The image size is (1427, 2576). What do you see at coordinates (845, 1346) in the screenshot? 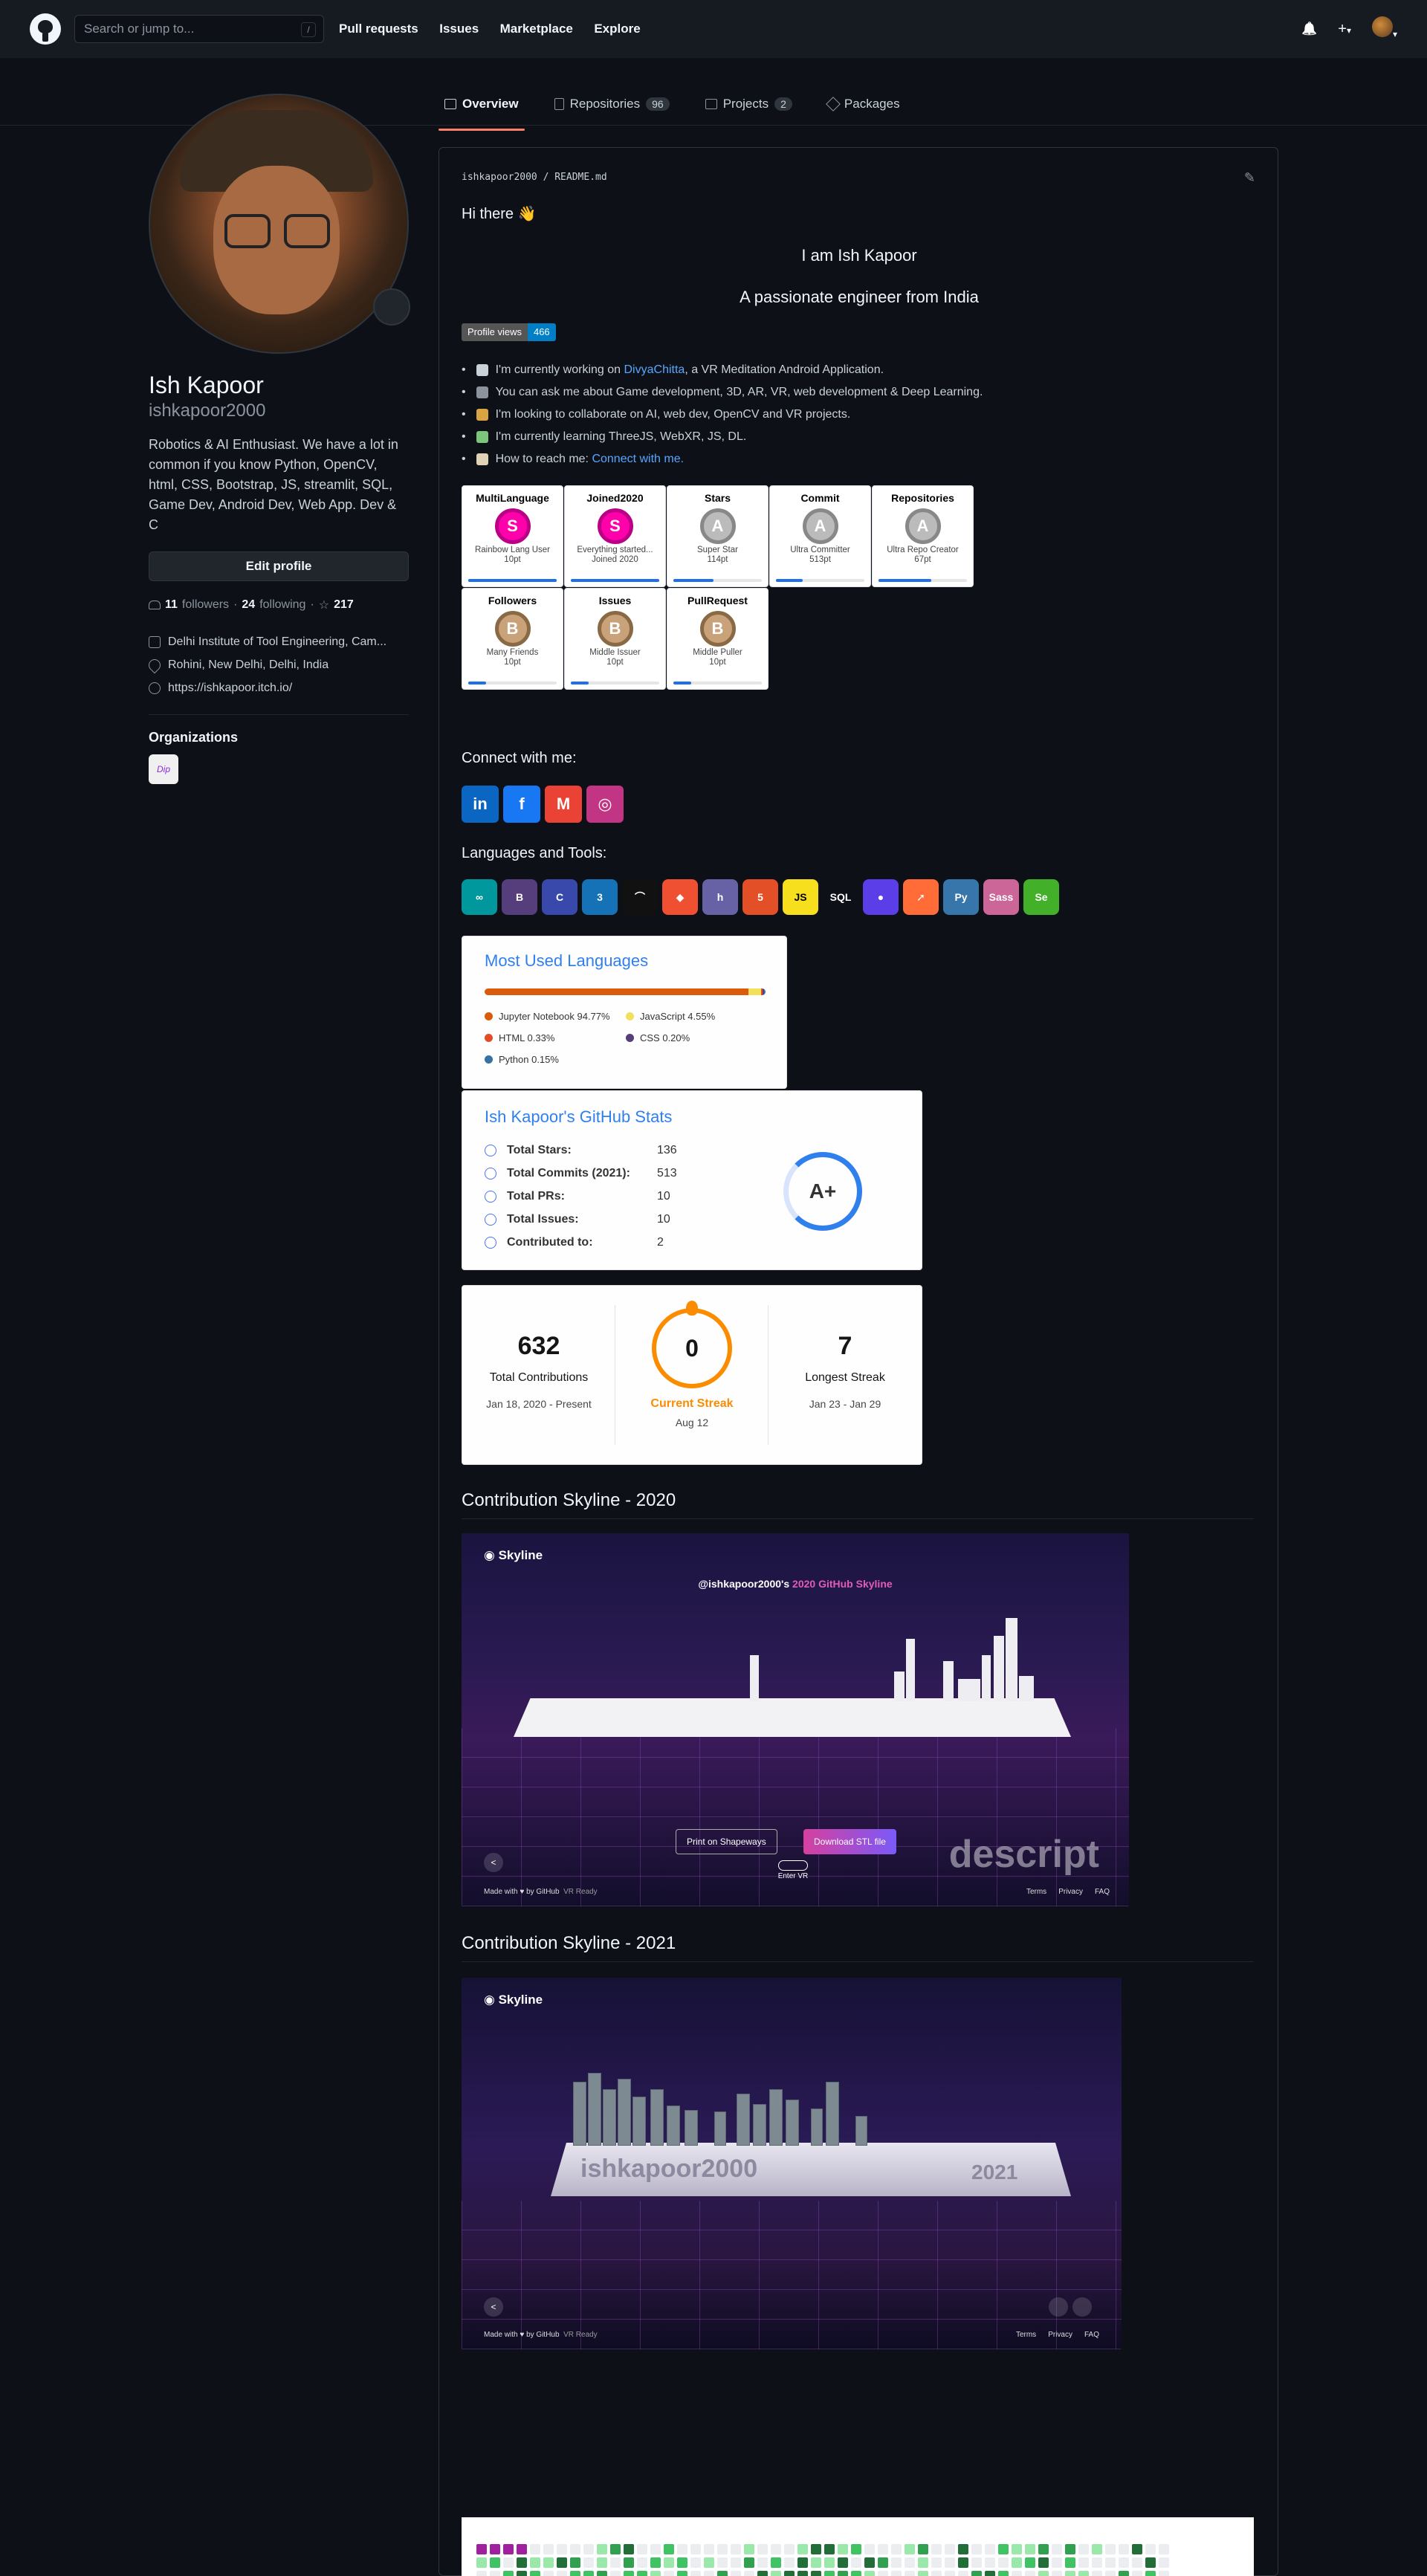
I see `longest-streak-value: 7` at bounding box center [845, 1346].